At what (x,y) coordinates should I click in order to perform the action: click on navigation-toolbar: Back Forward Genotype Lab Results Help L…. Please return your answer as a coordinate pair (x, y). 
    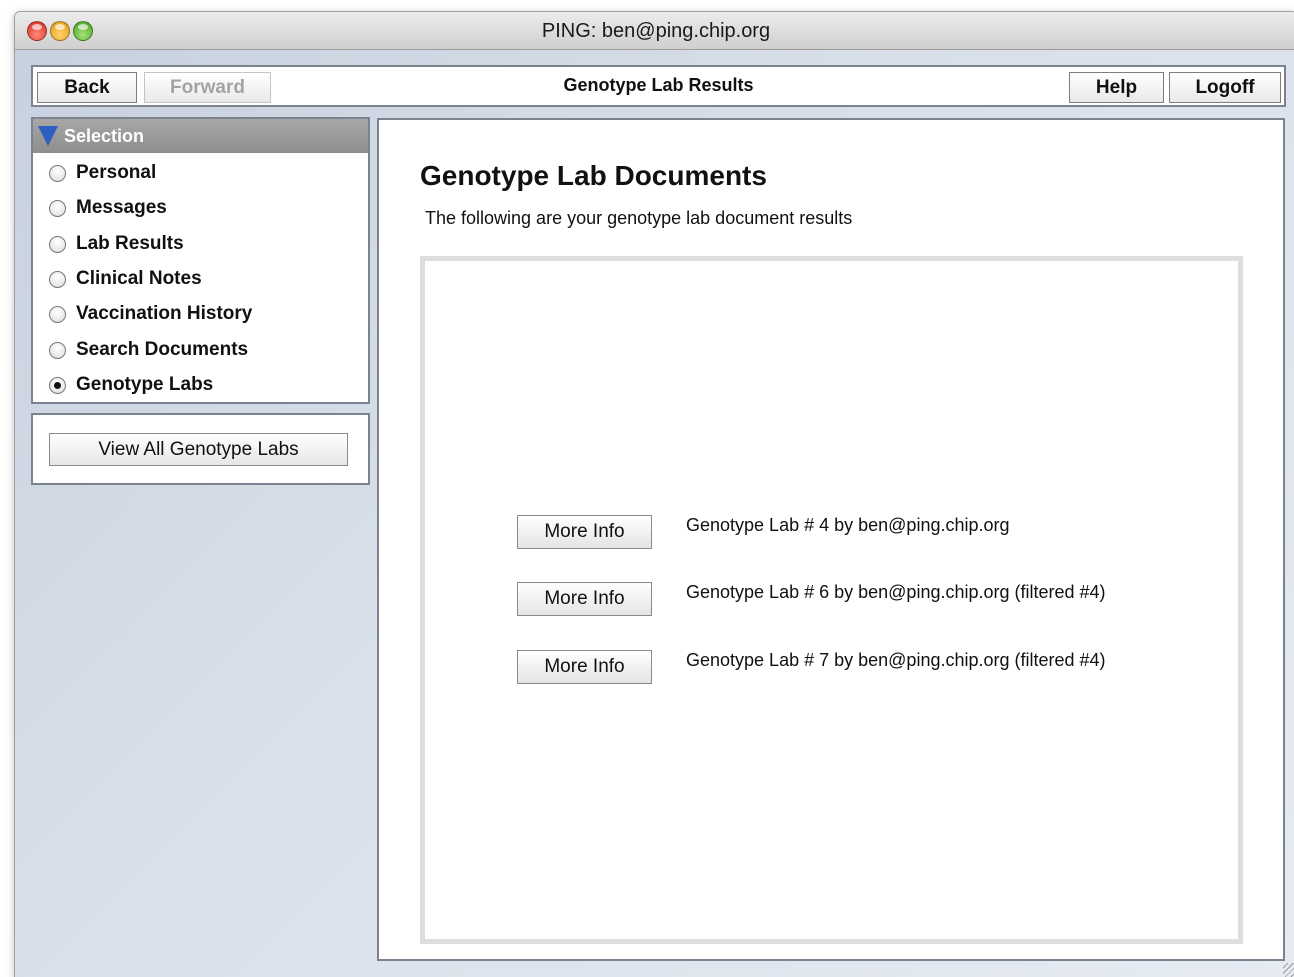
    Looking at the image, I should click on (658, 86).